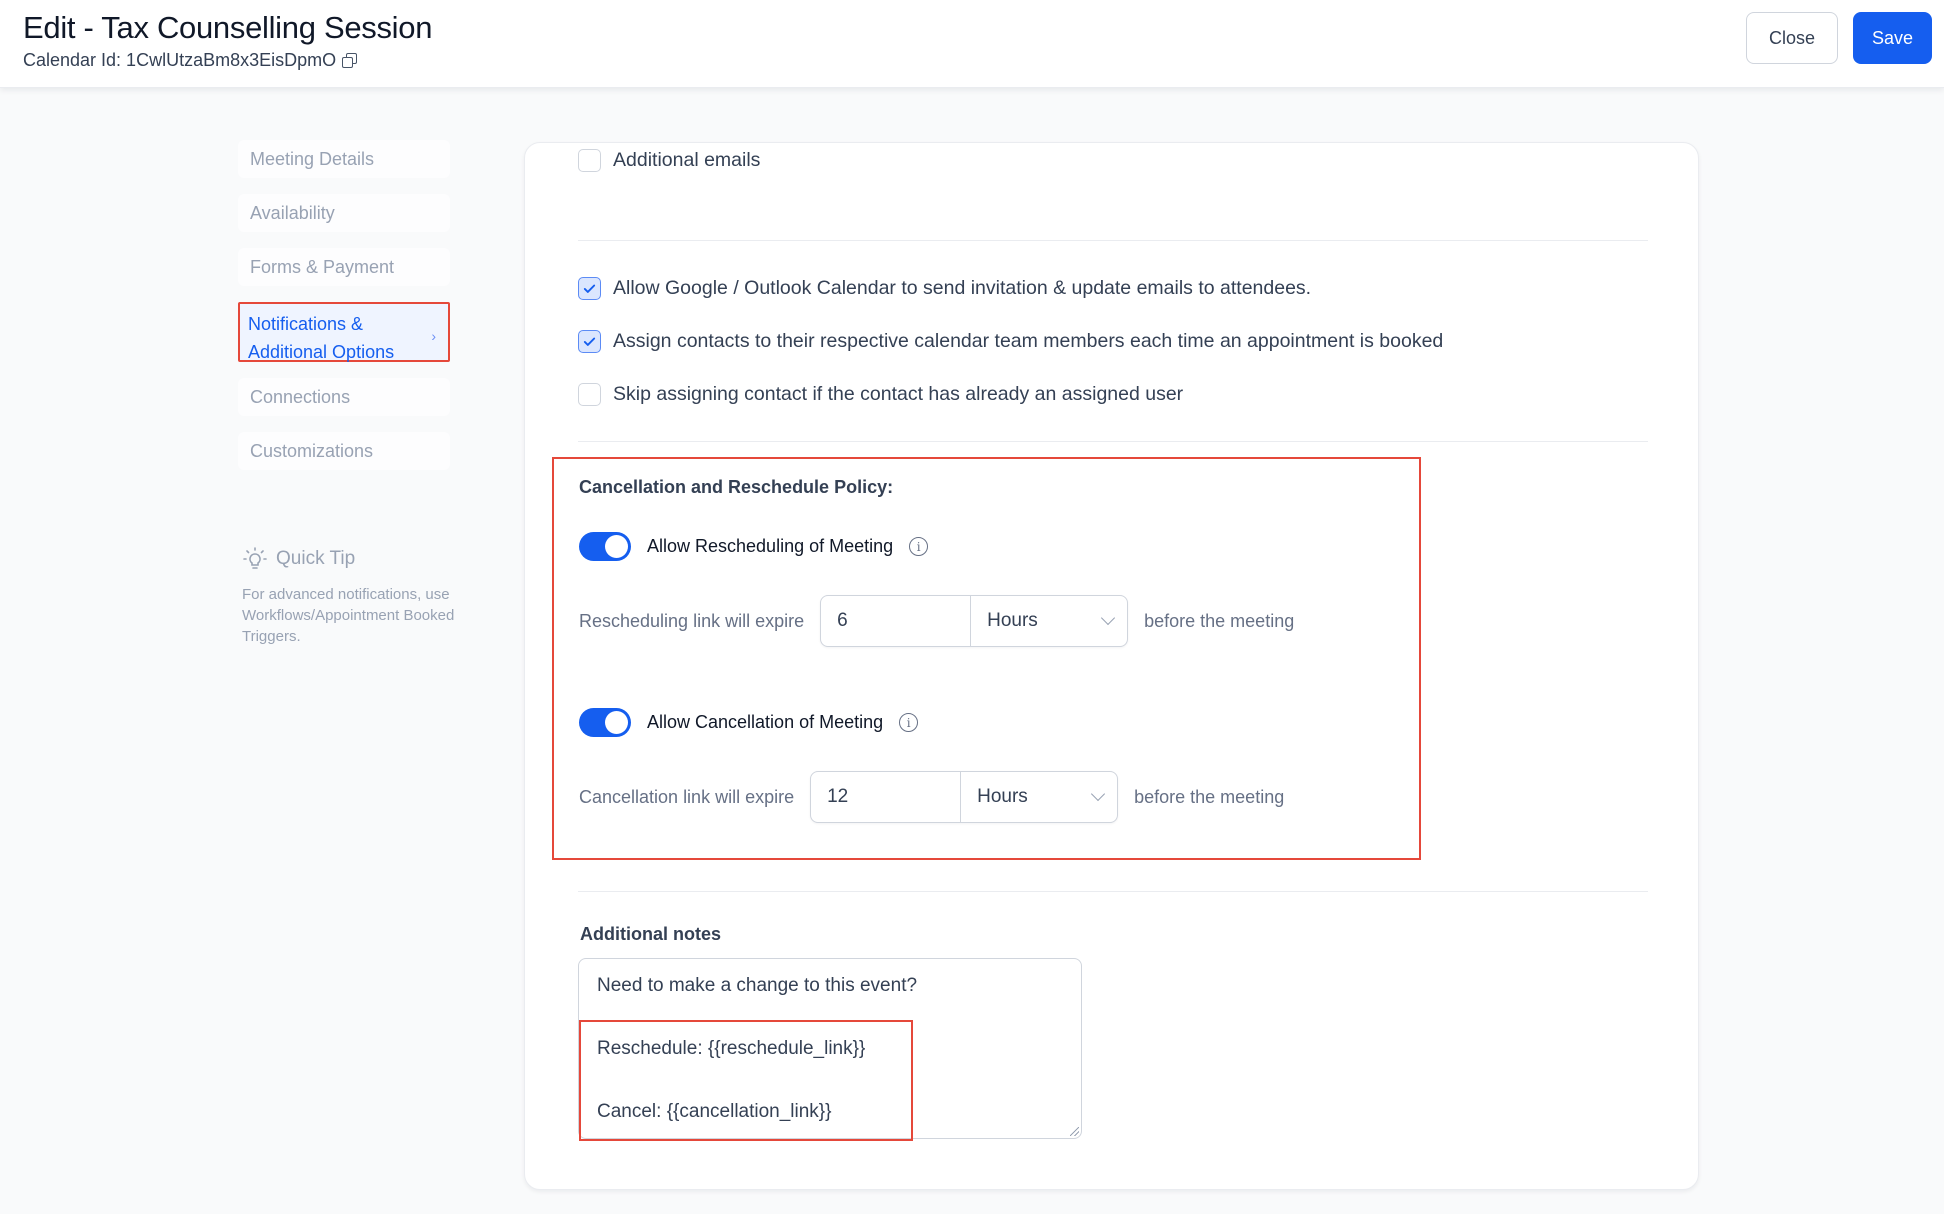  Describe the element at coordinates (589, 160) in the screenshot. I see `additional-emails-checkbox` at that location.